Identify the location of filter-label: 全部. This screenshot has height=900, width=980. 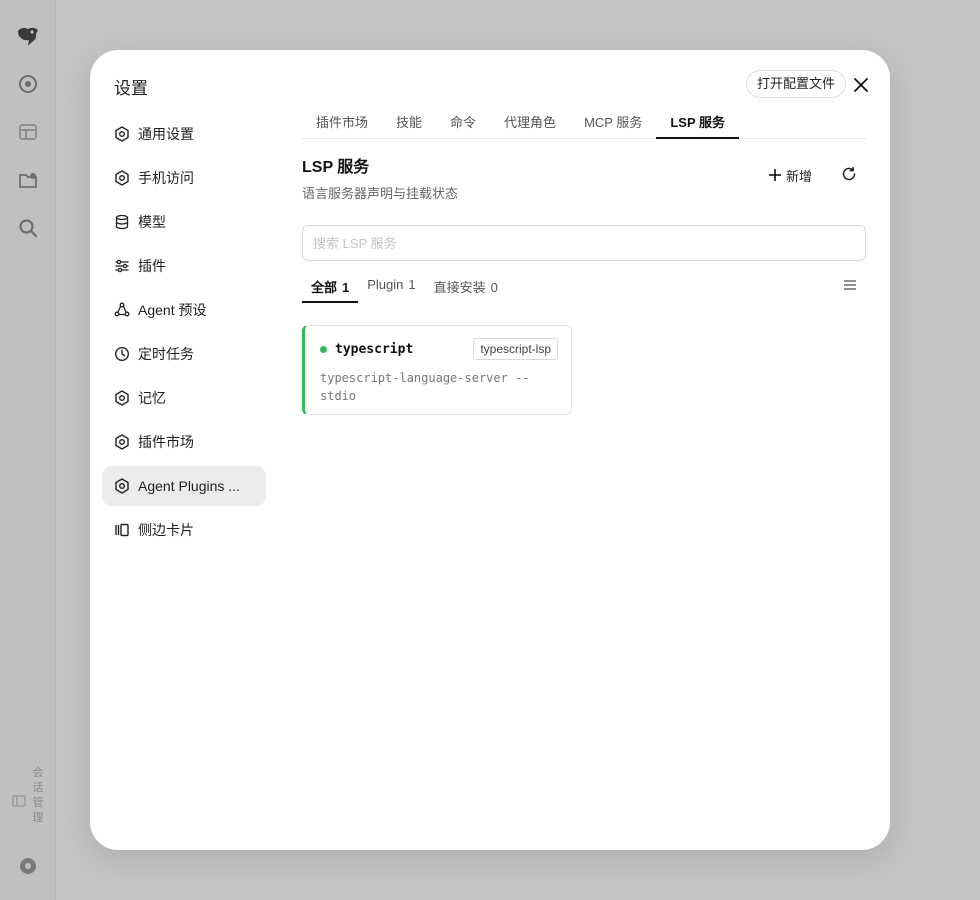
(324, 287).